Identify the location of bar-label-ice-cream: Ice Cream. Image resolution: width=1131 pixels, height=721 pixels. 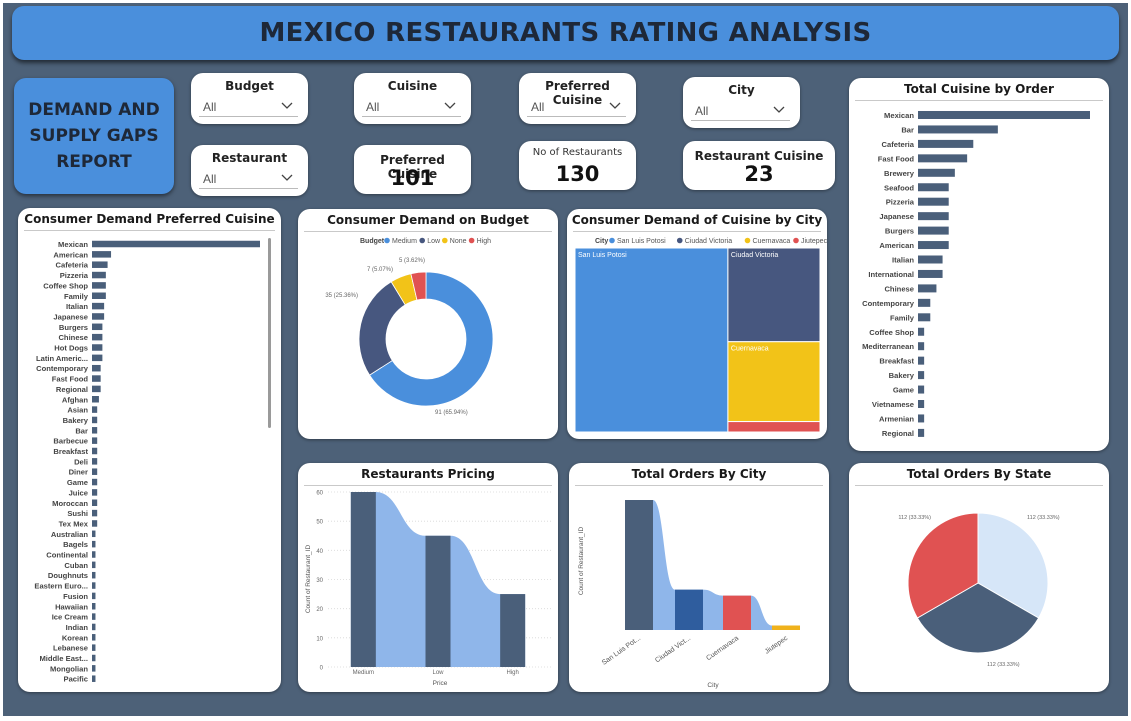
(70, 617).